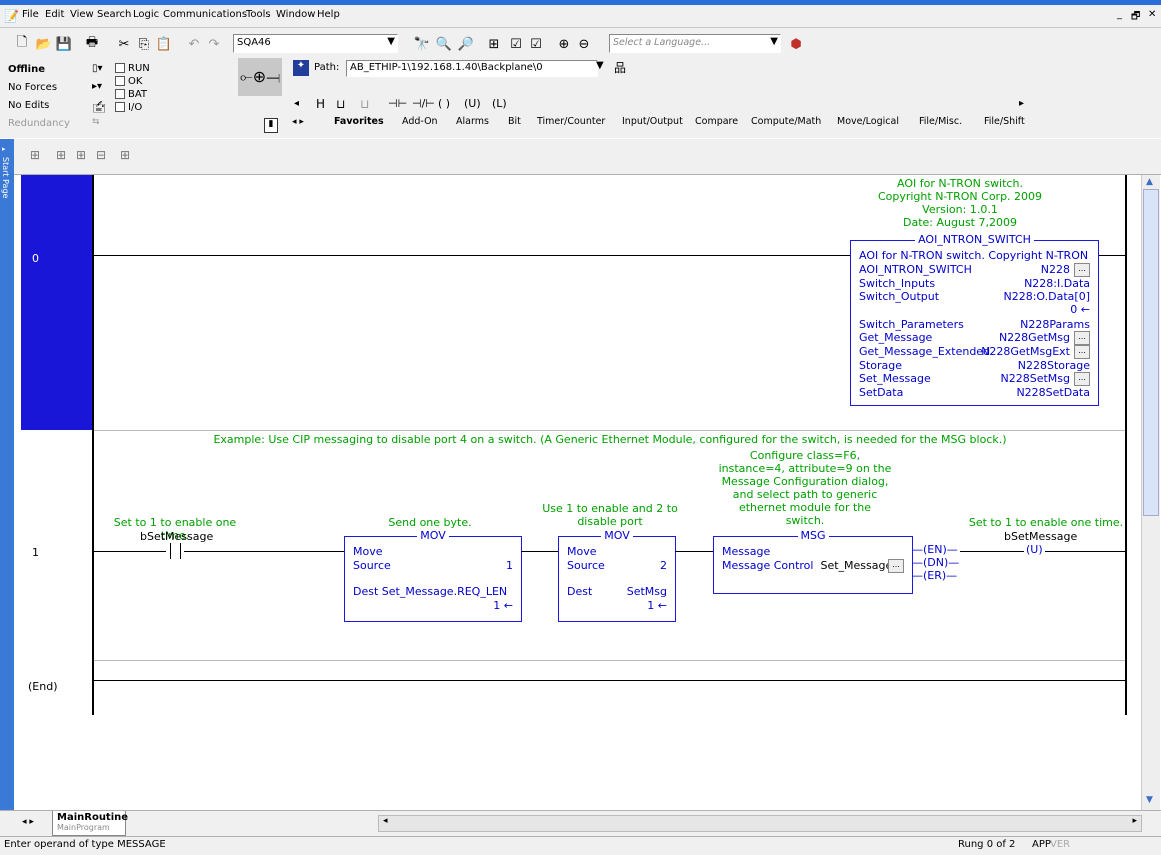 This screenshot has width=1161, height=855. I want to click on scroll-down-icon: ▼, so click(1149, 800).